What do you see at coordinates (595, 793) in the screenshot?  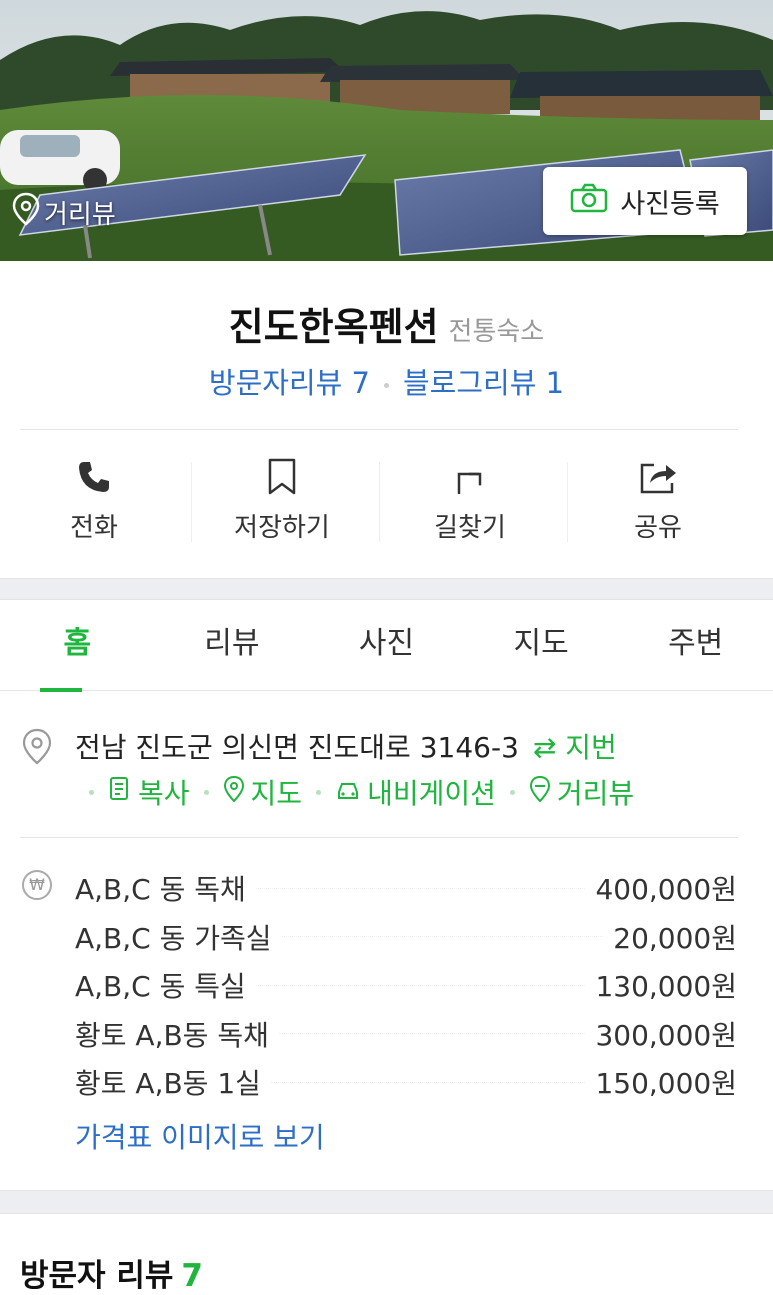 I see `roadview-label: 거리뷰` at bounding box center [595, 793].